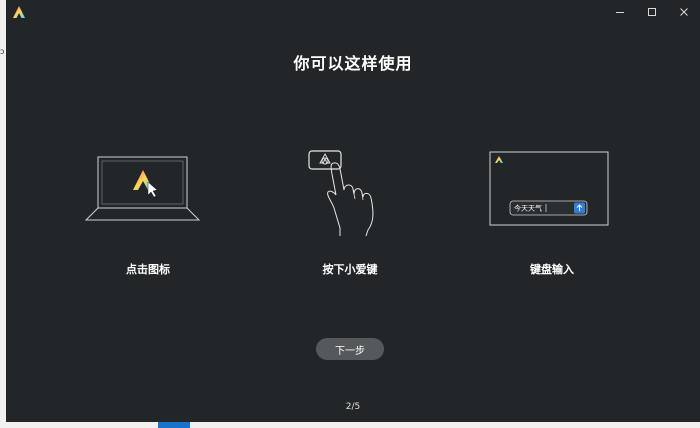  Describe the element at coordinates (350, 269) in the screenshot. I see `step-label: 按下小爱键` at that location.